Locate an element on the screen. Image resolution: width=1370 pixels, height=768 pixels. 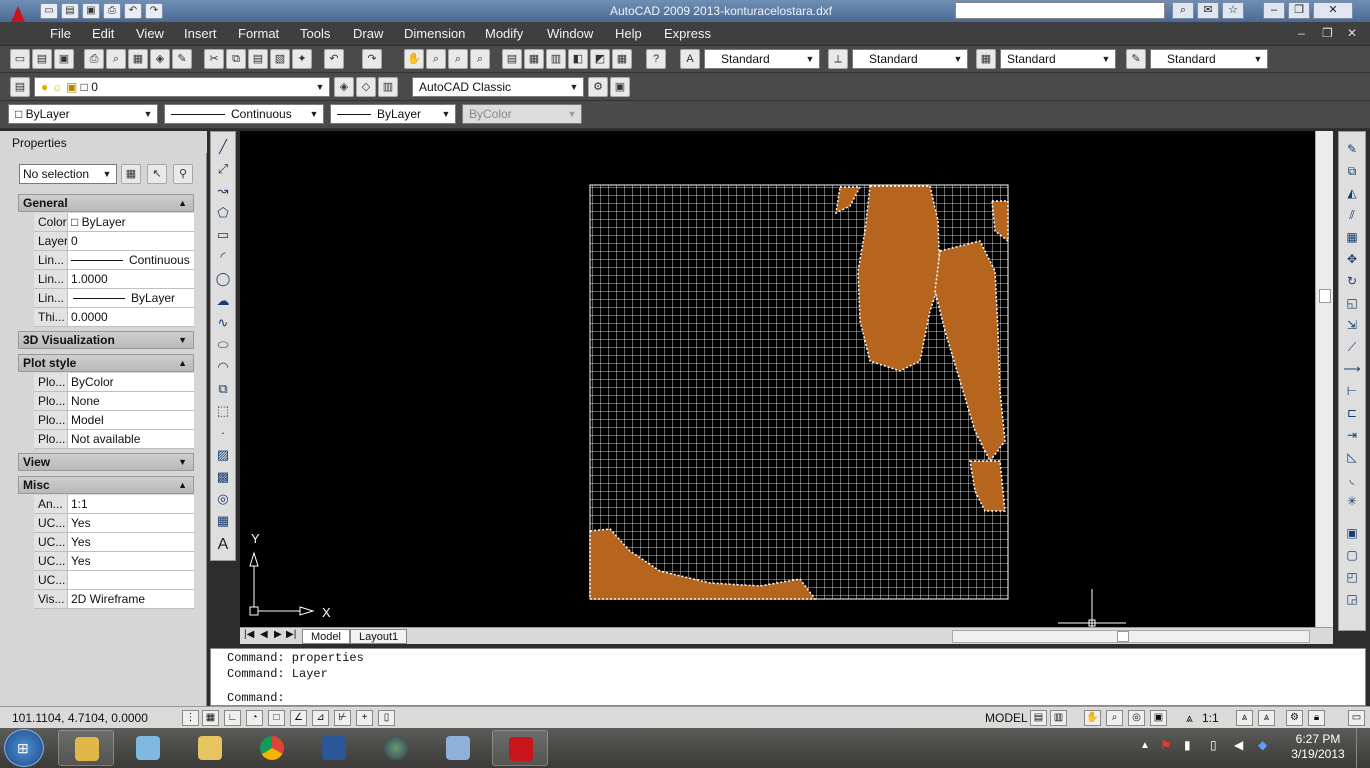
multiline-text-icon: A is located at coordinates (223, 545).